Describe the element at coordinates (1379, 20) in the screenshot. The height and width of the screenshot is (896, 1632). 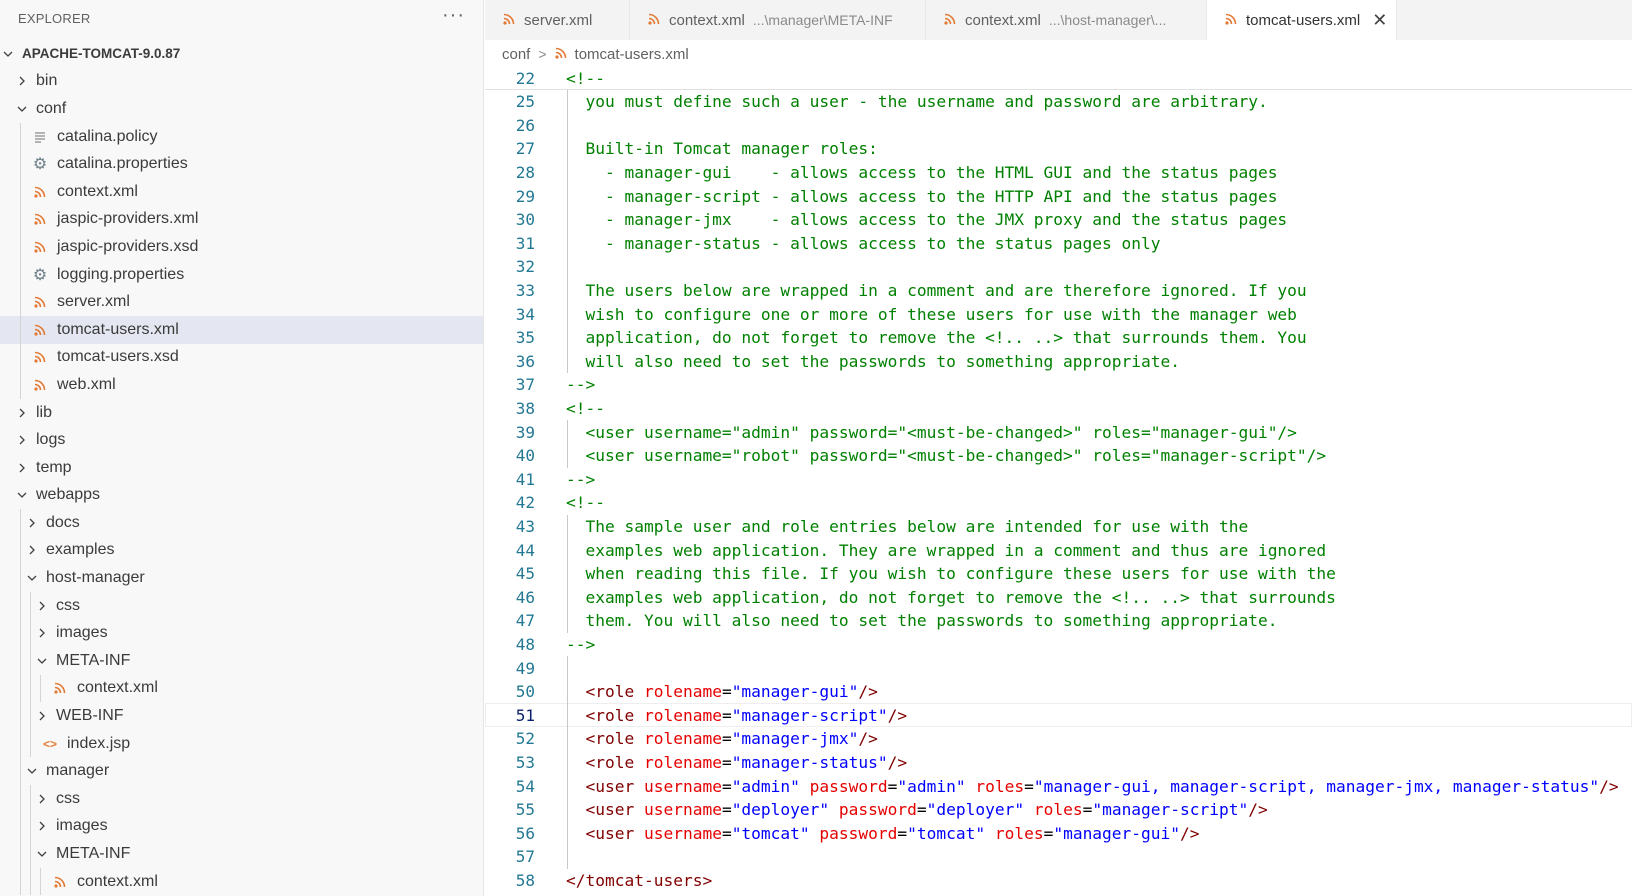
I see `close-icon: ✕` at that location.